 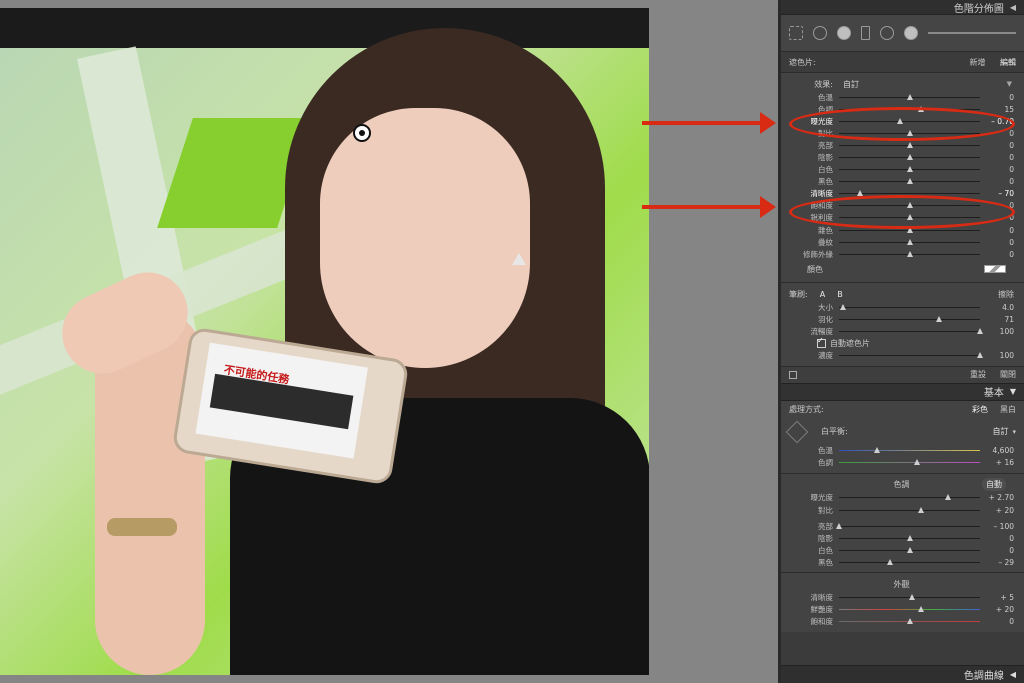 What do you see at coordinates (1000, 331) in the screenshot?
I see `slider-value: 100` at bounding box center [1000, 331].